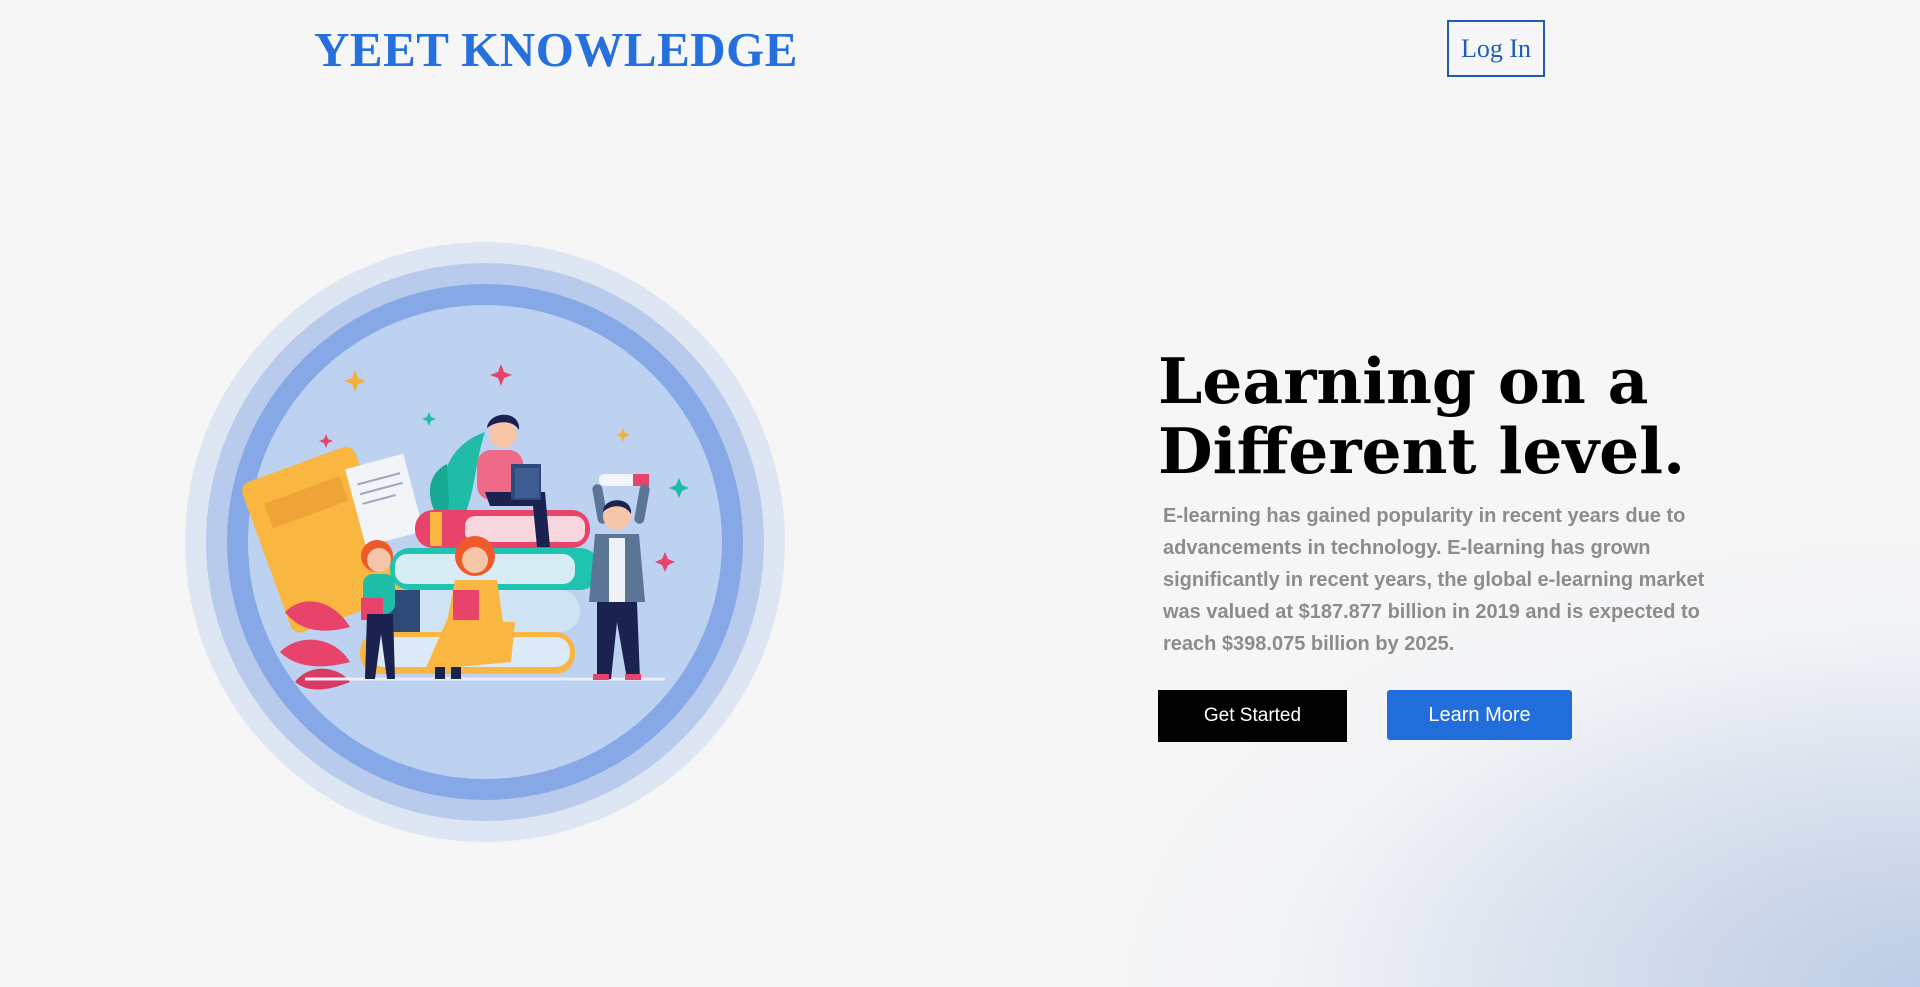  I want to click on learn-more-button: Learn More, so click(1479, 715).